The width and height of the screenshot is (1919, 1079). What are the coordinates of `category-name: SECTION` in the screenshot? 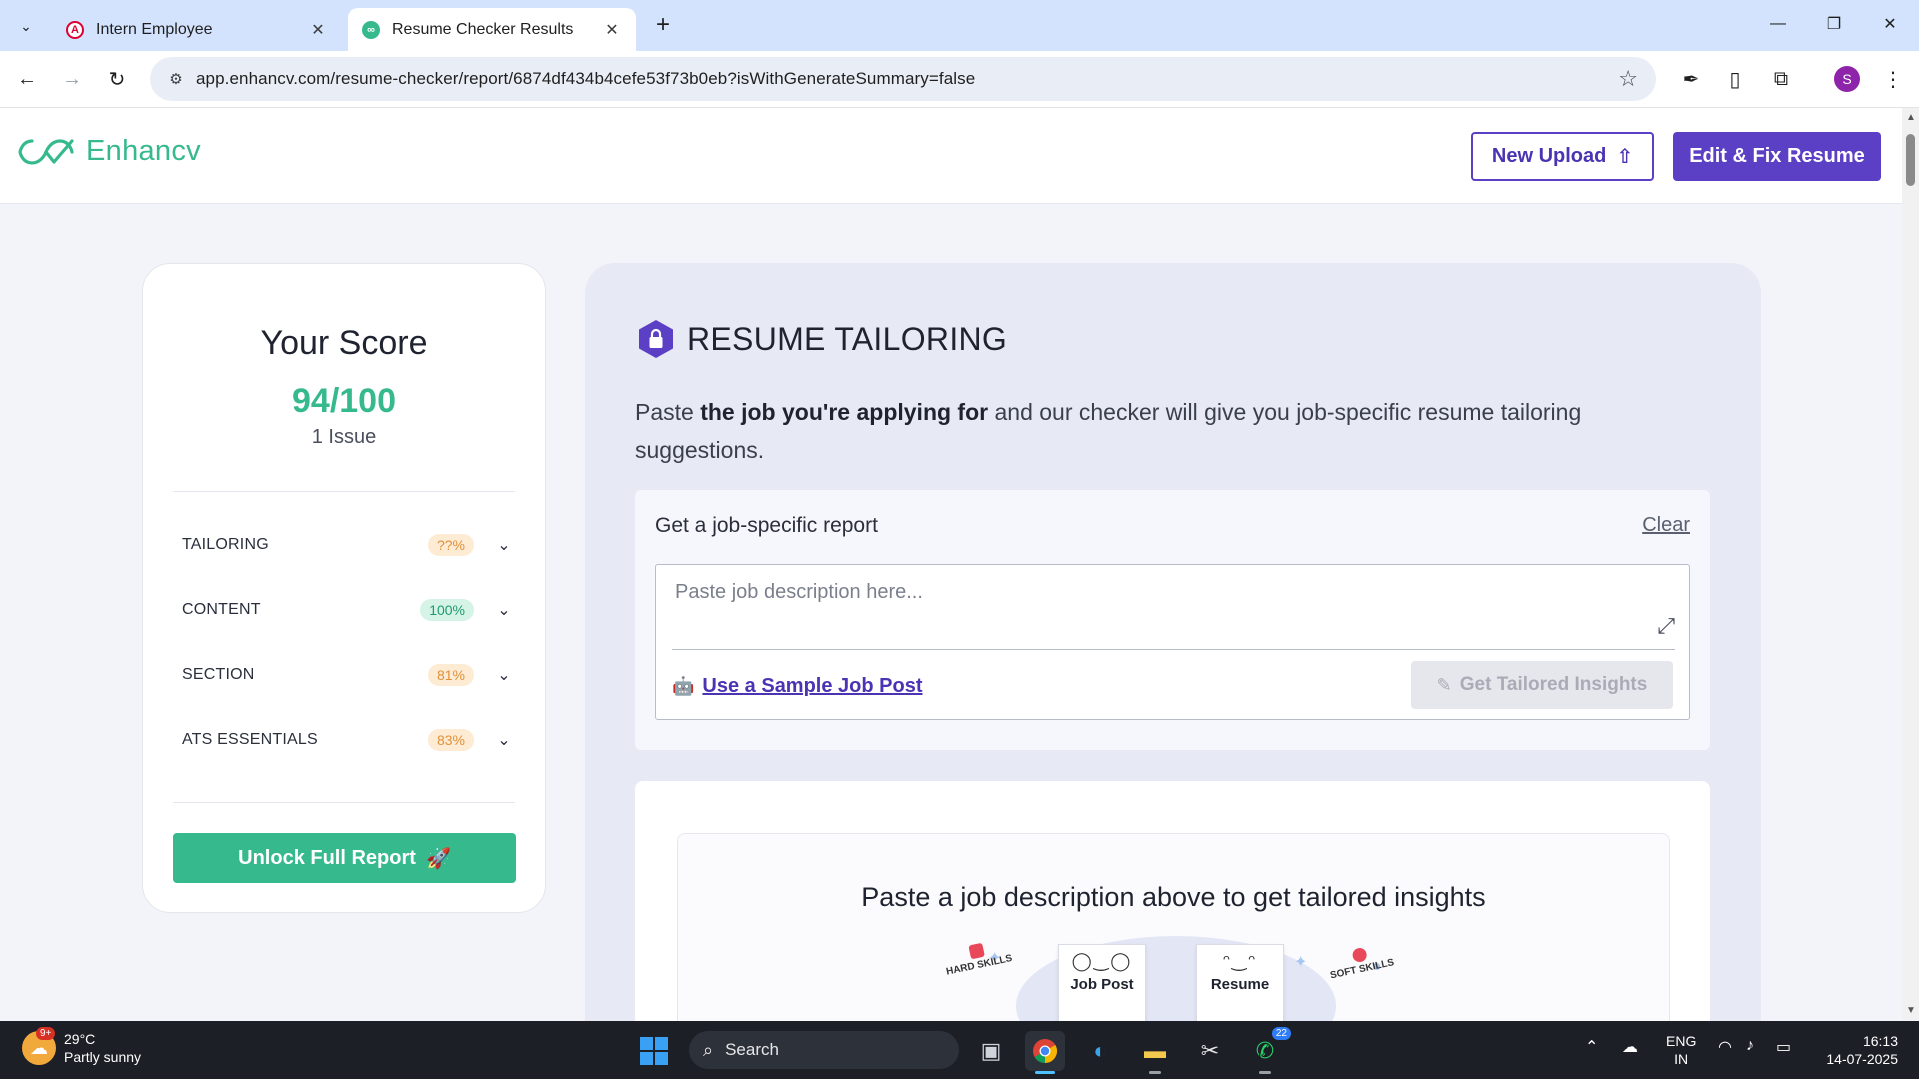 It's located at (218, 674).